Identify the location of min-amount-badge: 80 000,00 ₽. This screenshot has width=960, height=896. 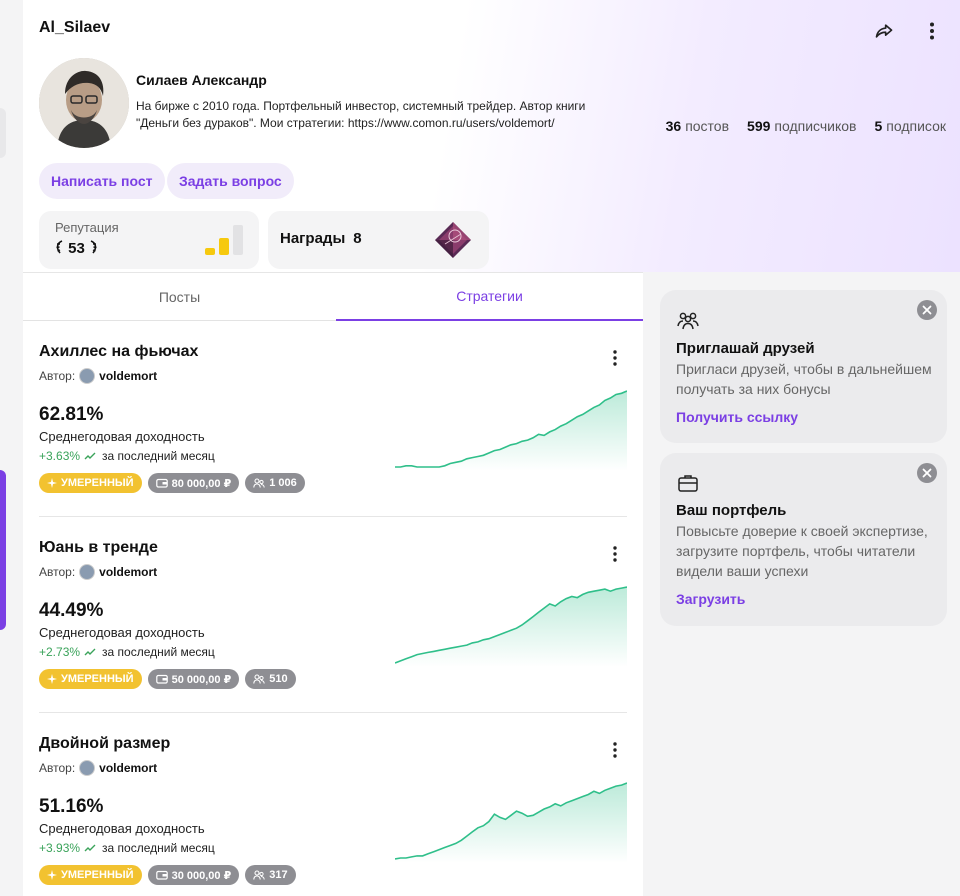
(193, 483).